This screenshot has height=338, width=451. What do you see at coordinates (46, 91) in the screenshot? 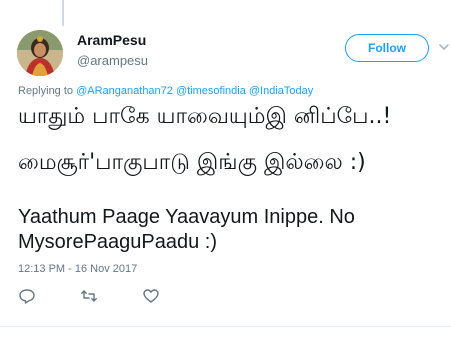
I see `reply-prefix: Replying to` at bounding box center [46, 91].